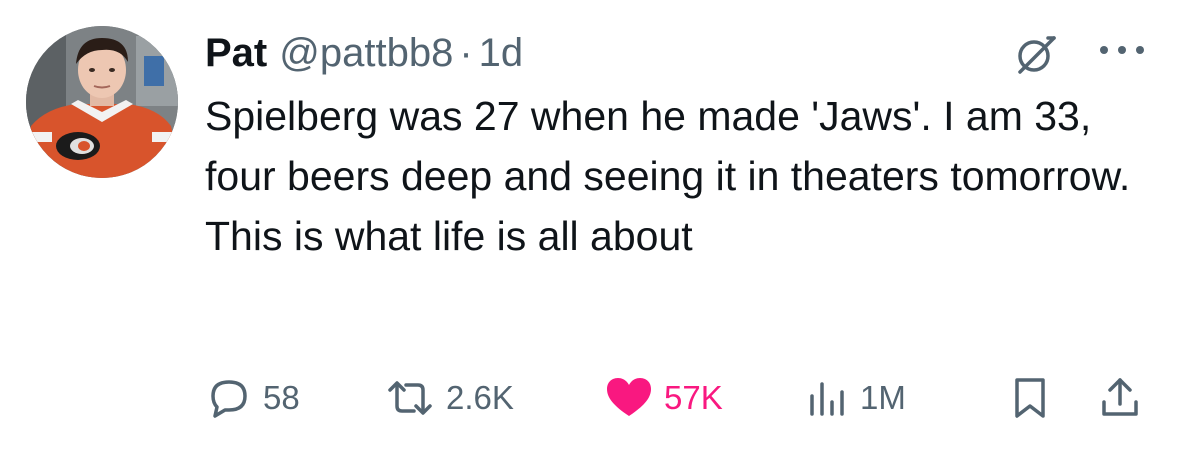 Image resolution: width=1179 pixels, height=458 pixels. I want to click on heart-icon, so click(629, 397).